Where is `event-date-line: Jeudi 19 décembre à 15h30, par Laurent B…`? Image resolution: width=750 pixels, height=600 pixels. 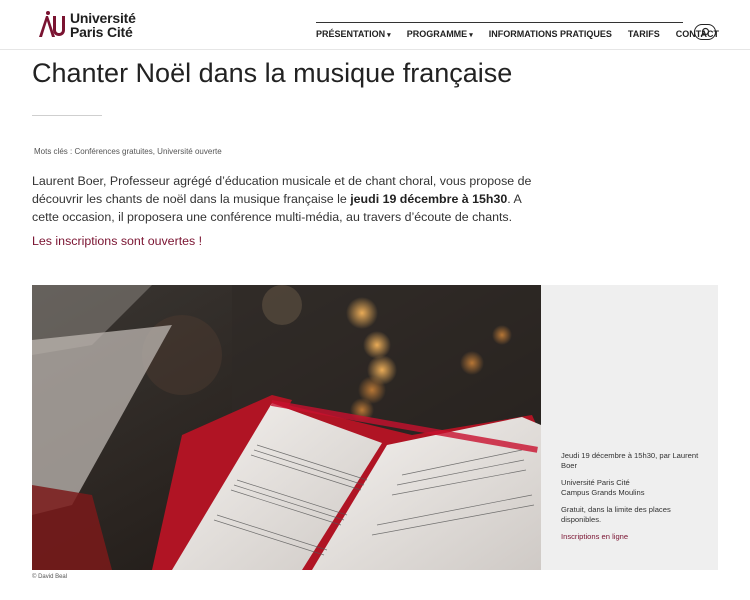
event-date-line: Jeudi 19 décembre à 15h30, par Laurent B… is located at coordinates (630, 460).